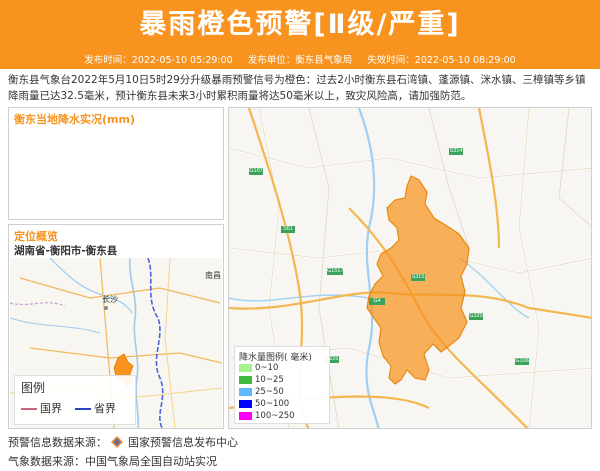  Describe the element at coordinates (116, 163) in the screenshot. I see `rain-observation-panel: 衡东当地降水实况(mm)` at that location.